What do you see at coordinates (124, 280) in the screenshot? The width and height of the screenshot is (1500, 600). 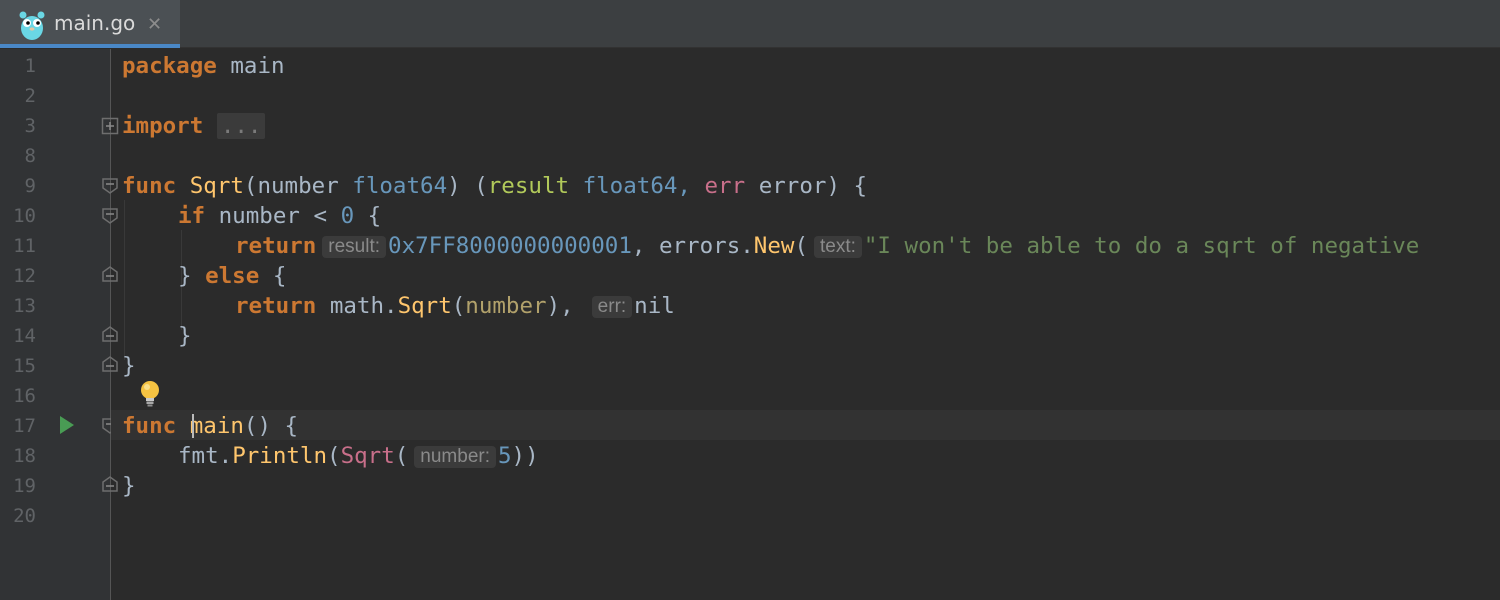 I see `indent-guide` at bounding box center [124, 280].